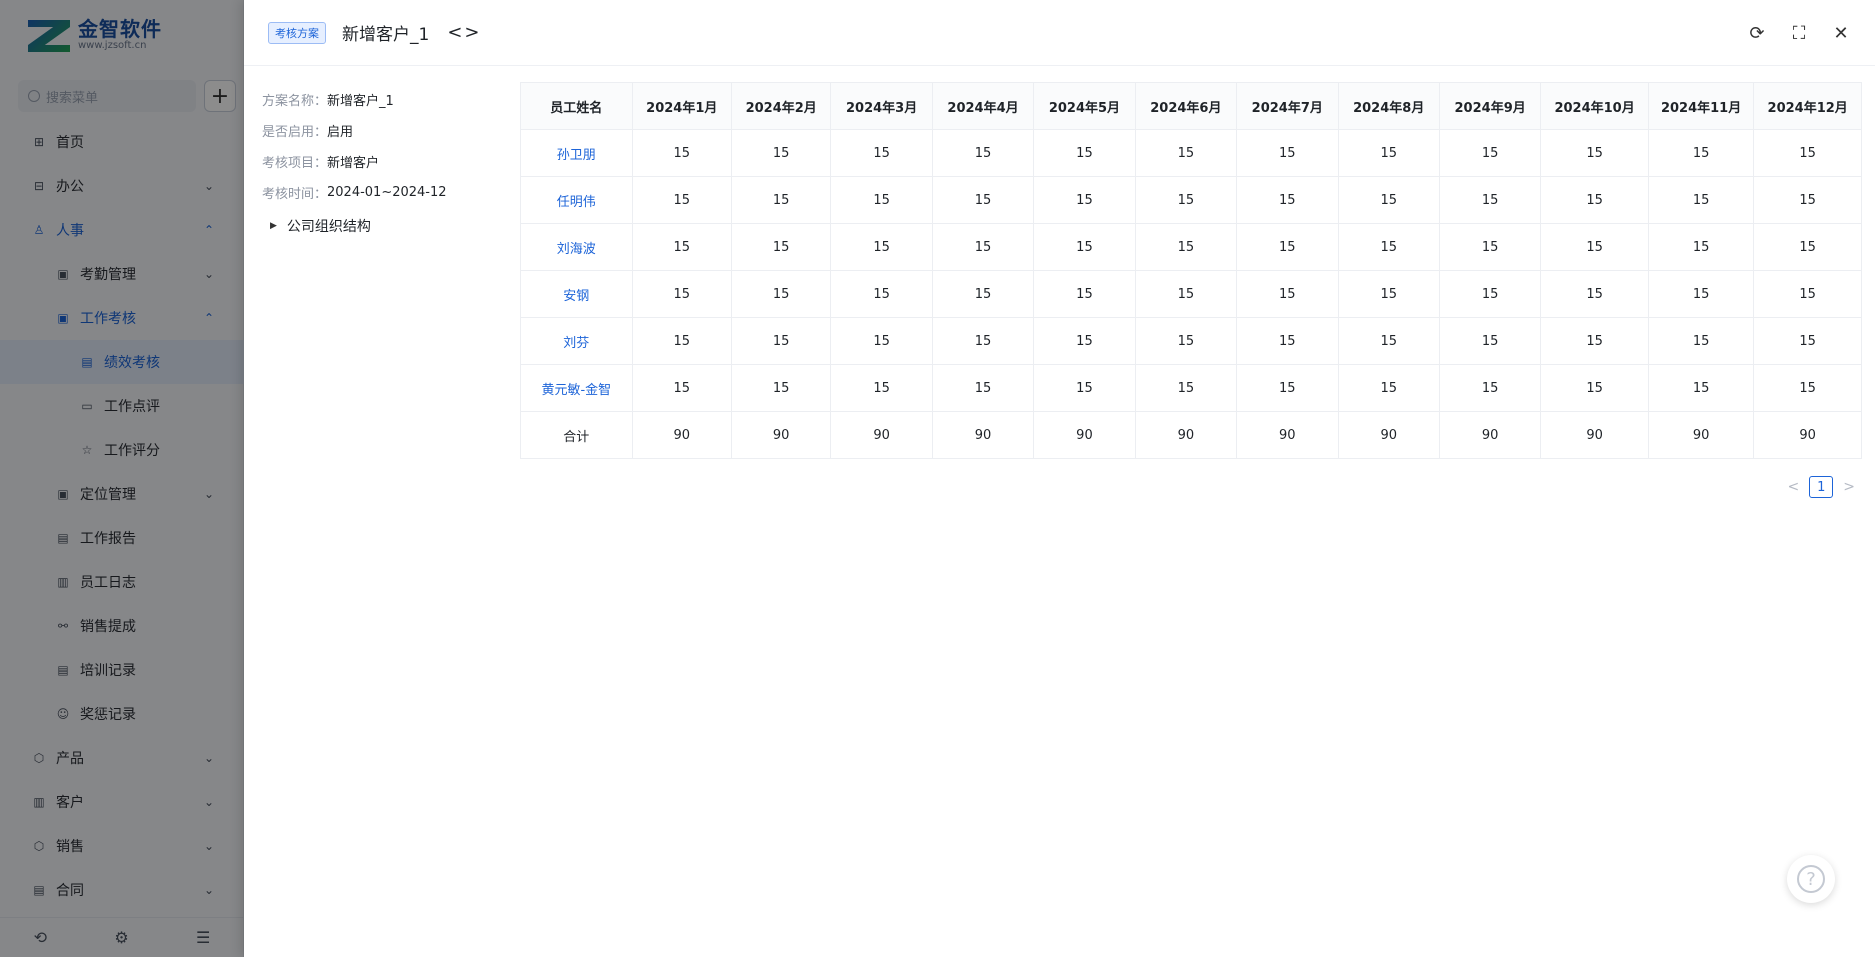  What do you see at coordinates (576, 341) in the screenshot?
I see `employee-name-link: 刘芬` at bounding box center [576, 341].